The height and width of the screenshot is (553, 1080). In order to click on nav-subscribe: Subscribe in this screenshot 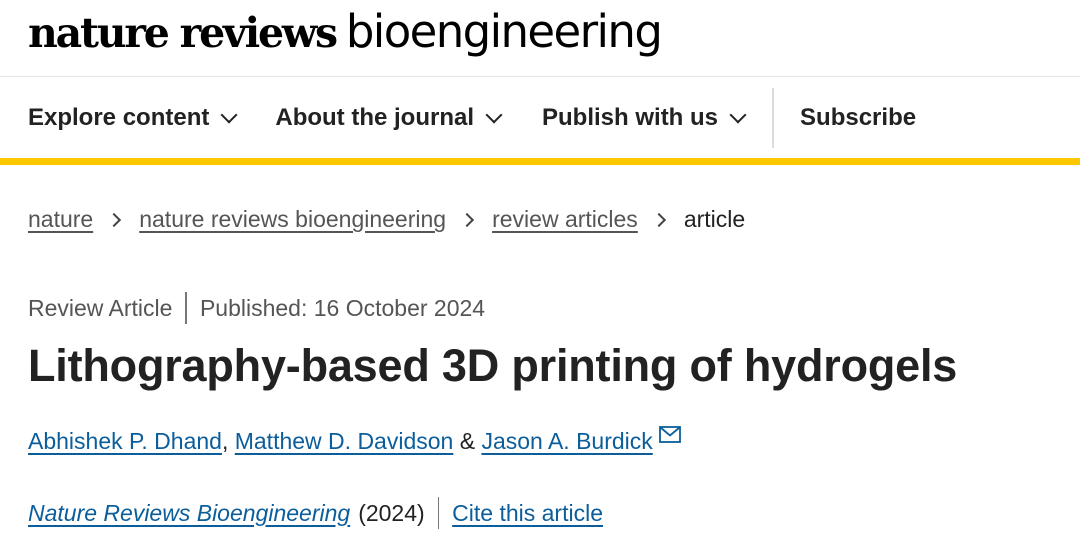, I will do `click(858, 118)`.